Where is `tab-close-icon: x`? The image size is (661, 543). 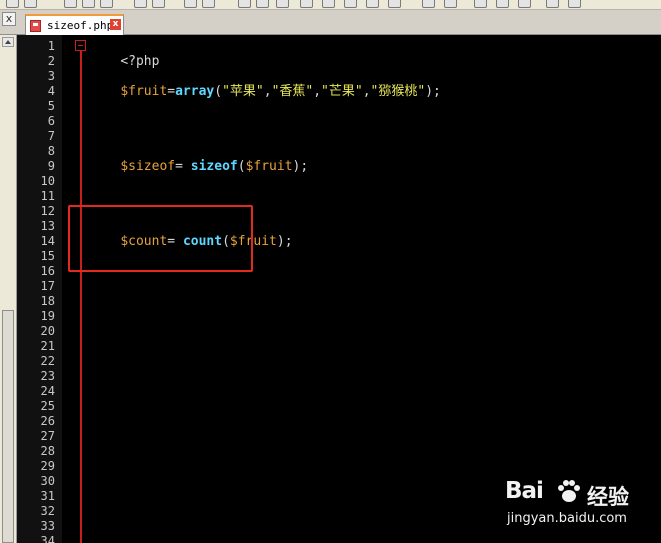 tab-close-icon: x is located at coordinates (115, 24).